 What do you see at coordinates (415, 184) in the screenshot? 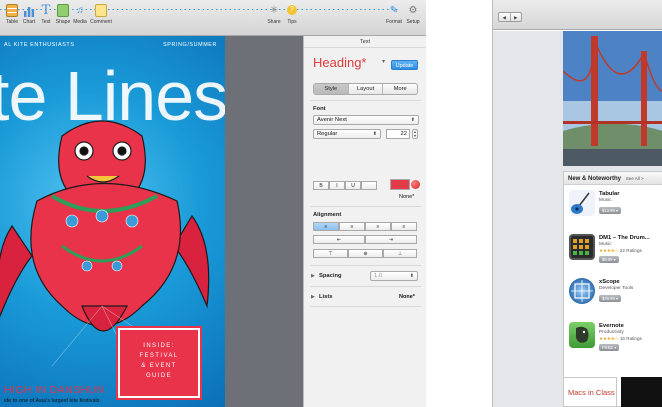
I see `color-picker-icon` at bounding box center [415, 184].